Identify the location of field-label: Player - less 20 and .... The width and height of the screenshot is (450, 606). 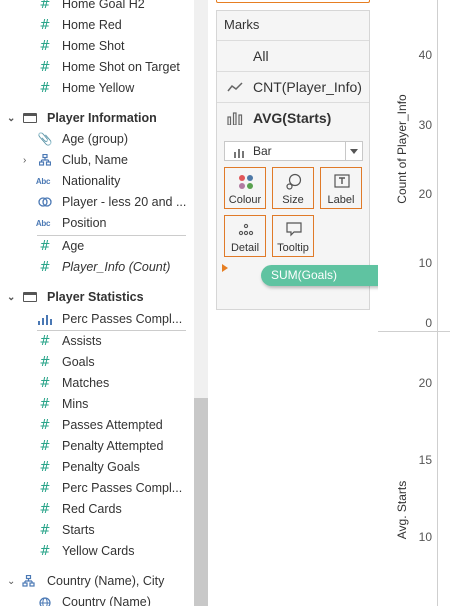
(124, 202).